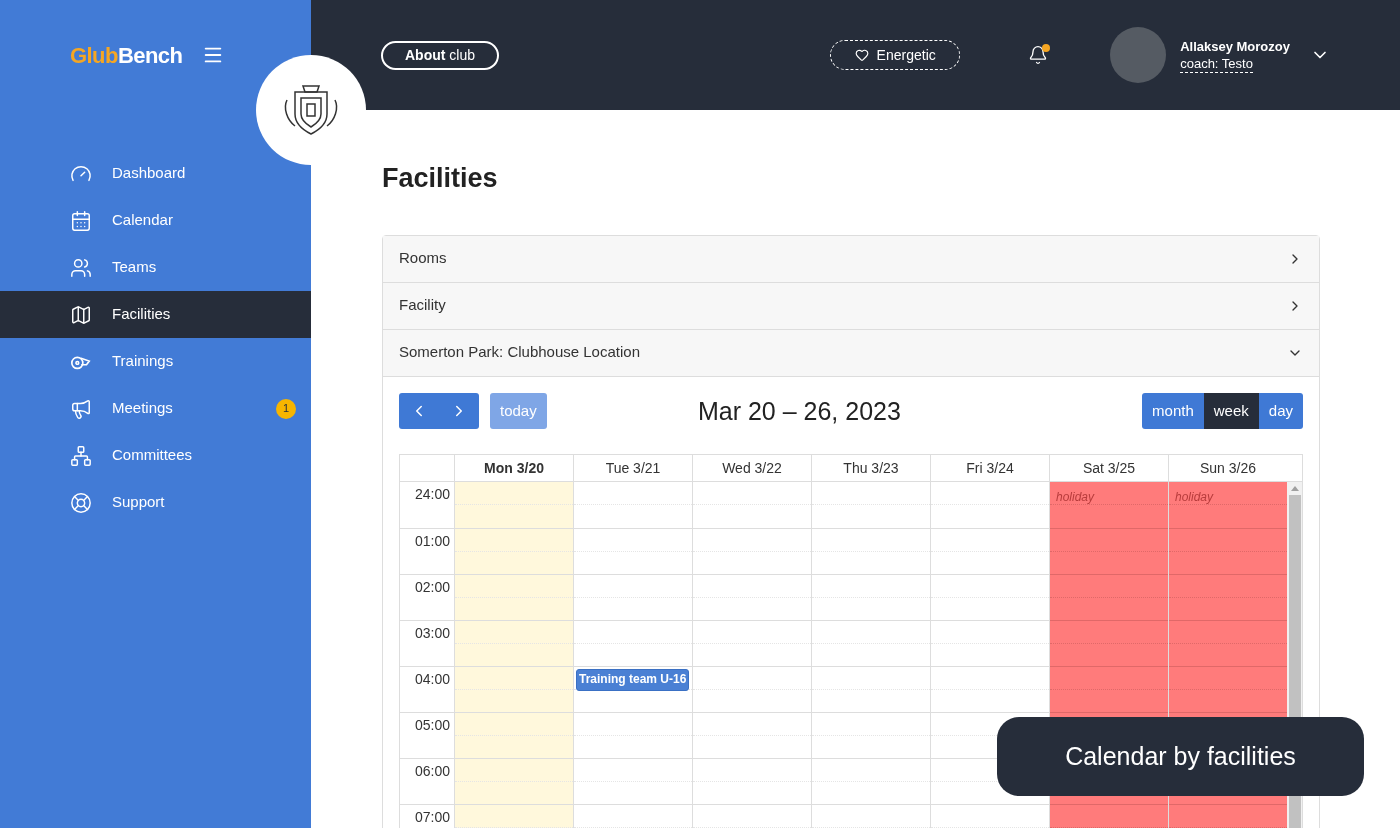 This screenshot has height=828, width=1400. I want to click on day-header: Fri 3/24, so click(990, 468).